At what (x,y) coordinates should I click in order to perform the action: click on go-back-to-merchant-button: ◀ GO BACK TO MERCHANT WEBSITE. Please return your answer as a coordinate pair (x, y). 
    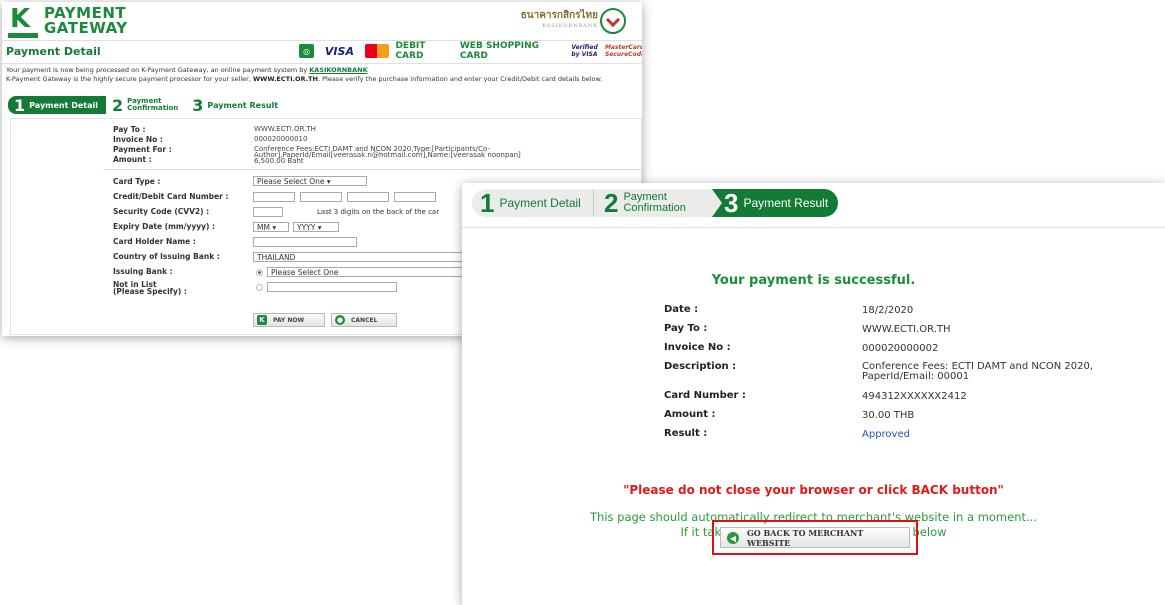
    Looking at the image, I should click on (815, 537).